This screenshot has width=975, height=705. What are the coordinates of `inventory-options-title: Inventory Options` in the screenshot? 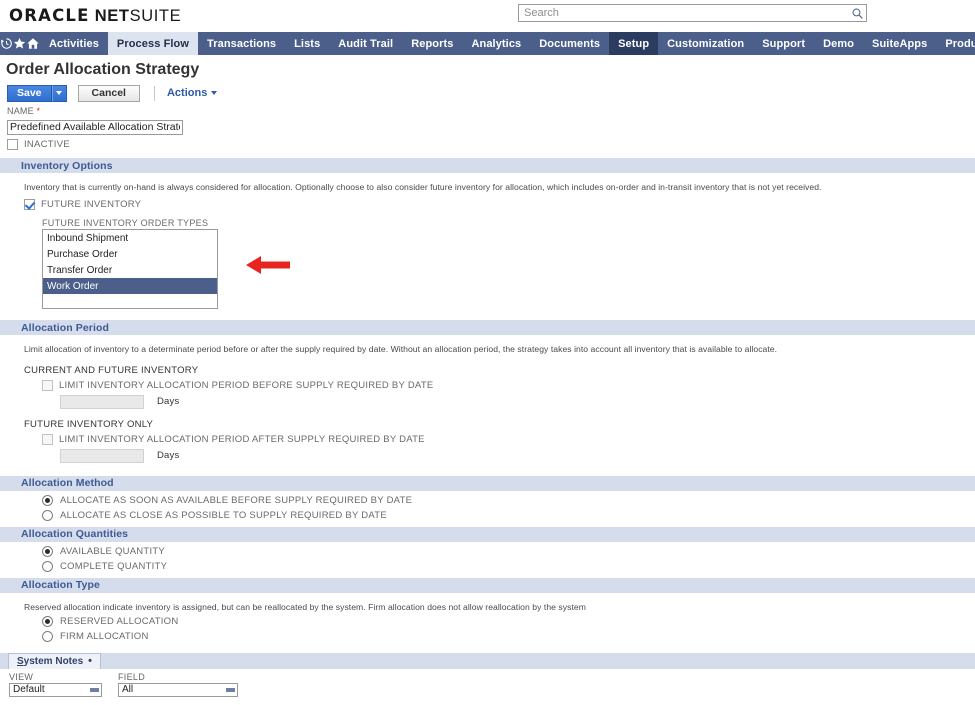 It's located at (67, 165).